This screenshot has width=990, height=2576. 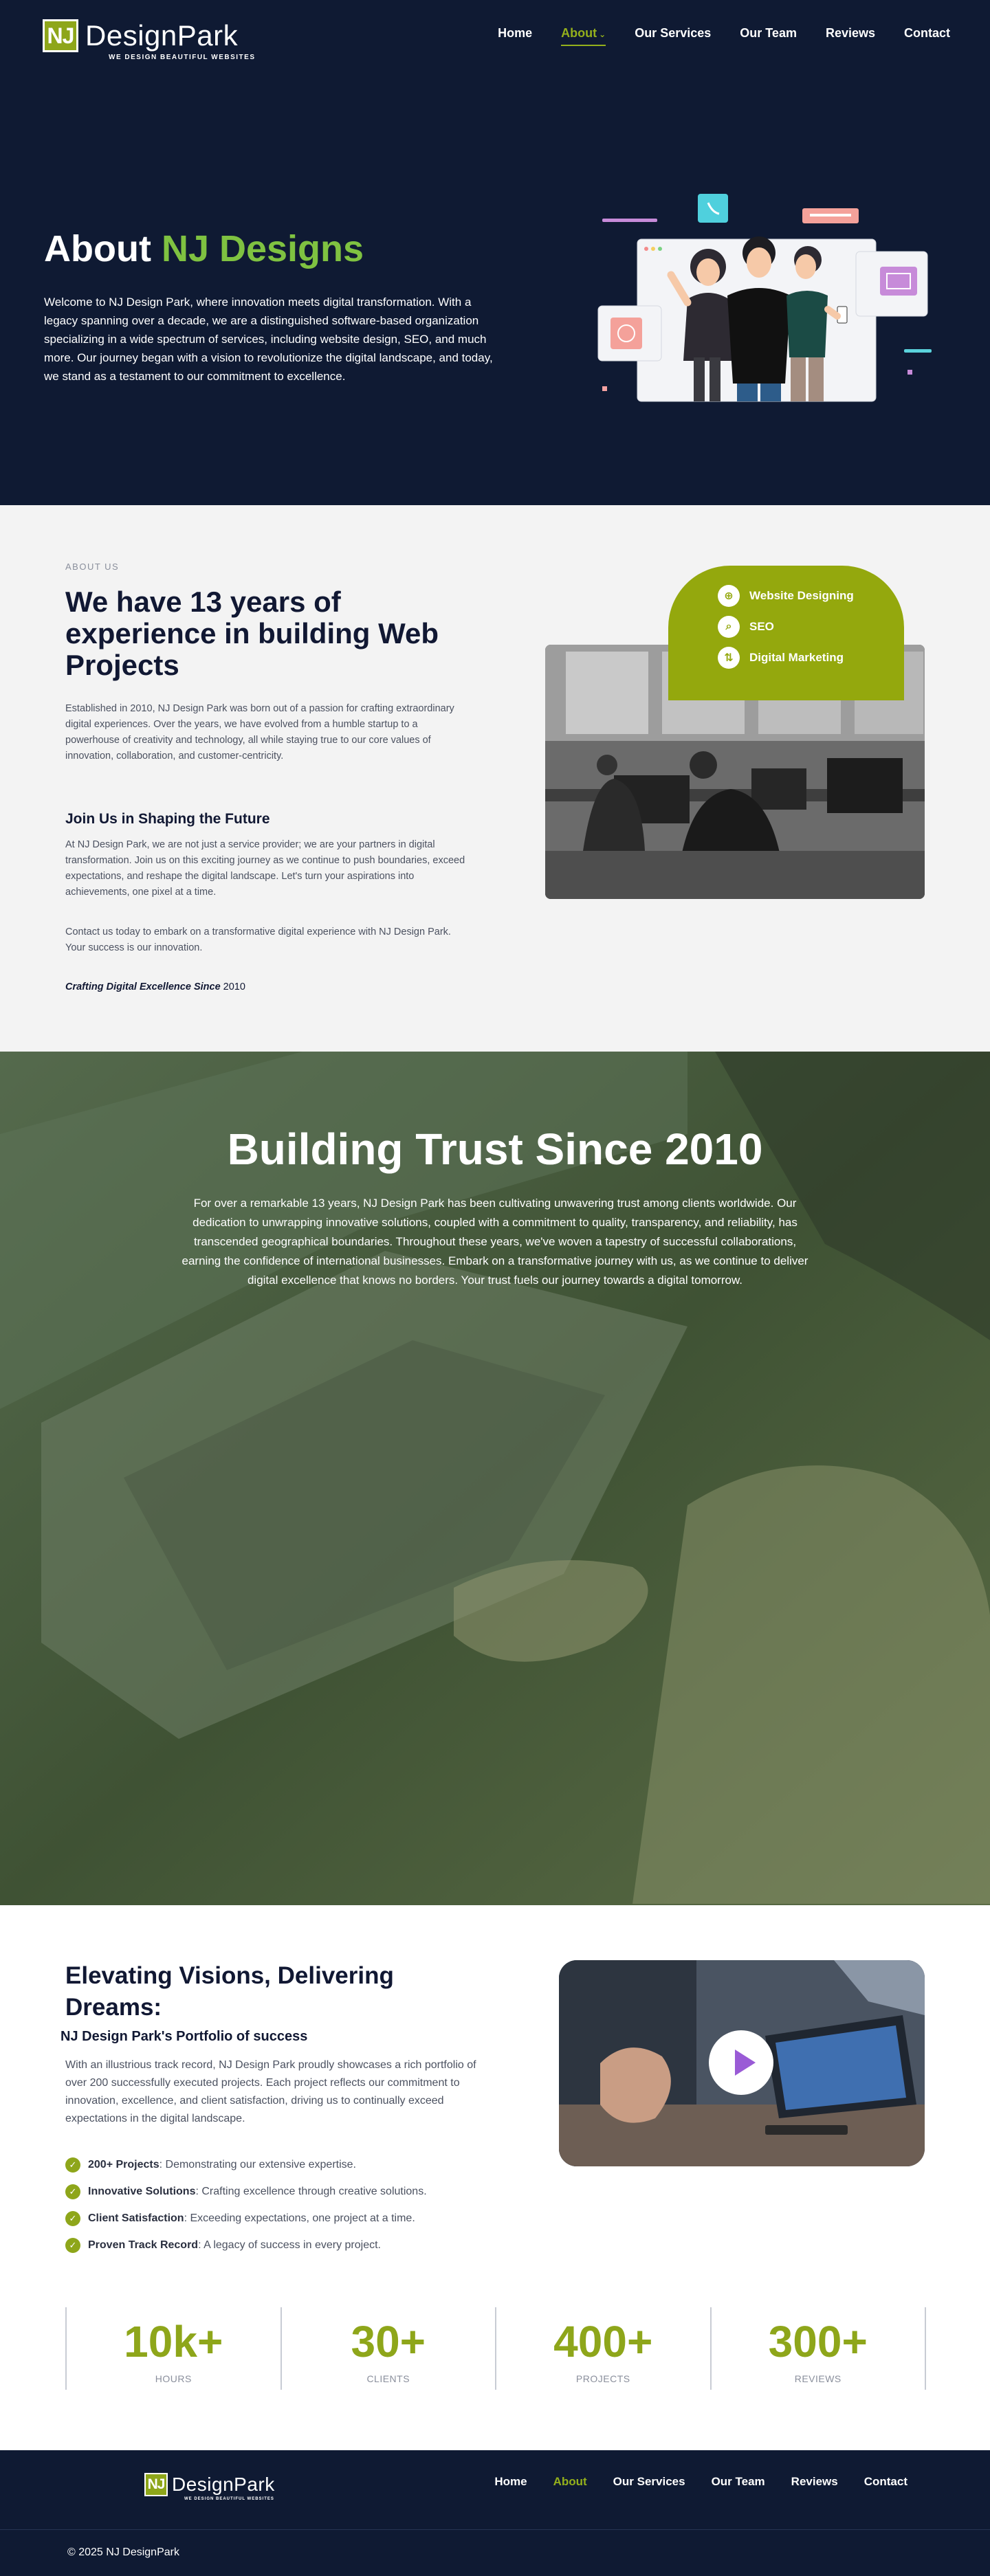 What do you see at coordinates (602, 34) in the screenshot?
I see `chevron-down-icon: ⌄` at bounding box center [602, 34].